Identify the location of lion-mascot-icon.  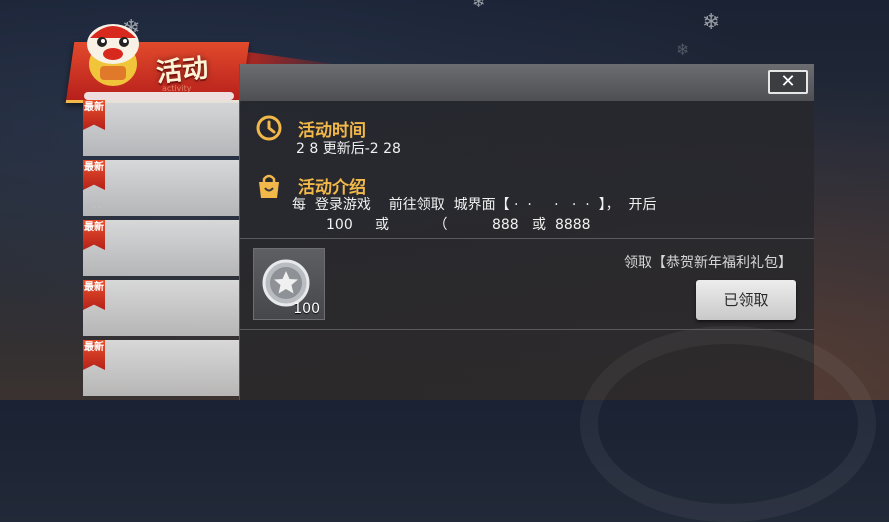
(113, 55).